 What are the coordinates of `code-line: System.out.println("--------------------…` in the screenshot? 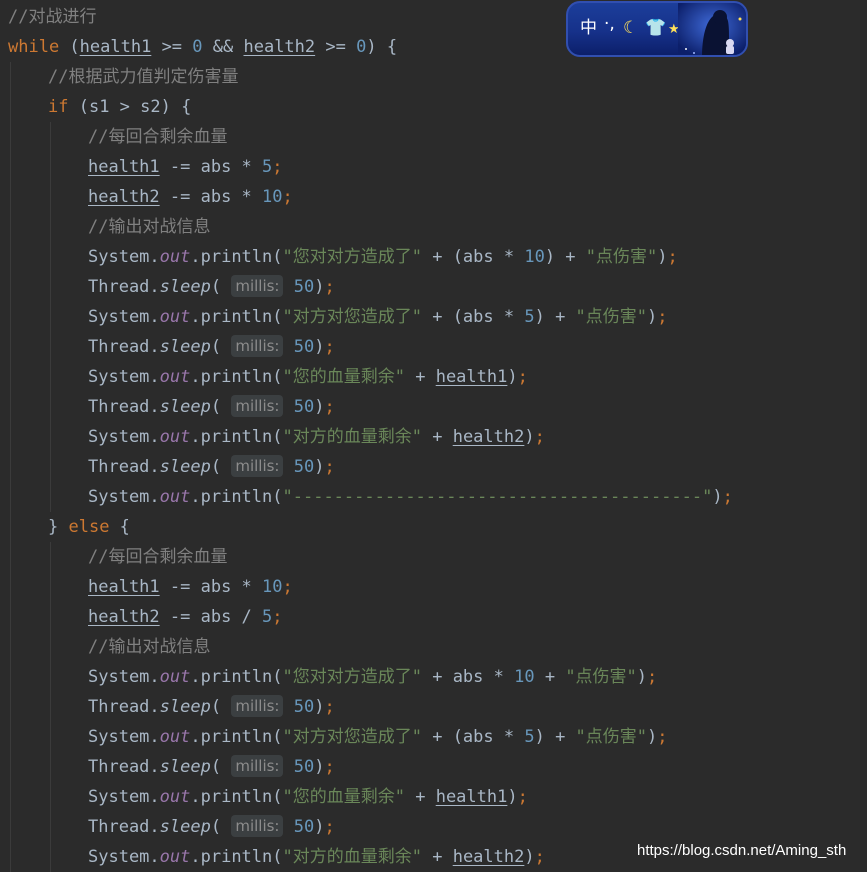 It's located at (433, 497).